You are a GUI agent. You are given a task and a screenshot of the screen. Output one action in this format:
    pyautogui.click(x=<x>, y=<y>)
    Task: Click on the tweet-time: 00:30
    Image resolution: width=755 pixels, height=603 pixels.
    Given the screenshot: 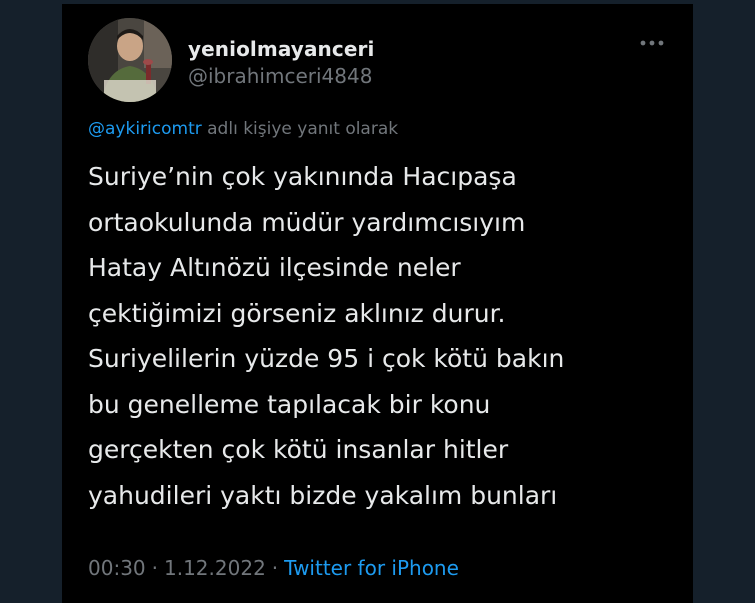 What is the action you would take?
    pyautogui.click(x=117, y=568)
    